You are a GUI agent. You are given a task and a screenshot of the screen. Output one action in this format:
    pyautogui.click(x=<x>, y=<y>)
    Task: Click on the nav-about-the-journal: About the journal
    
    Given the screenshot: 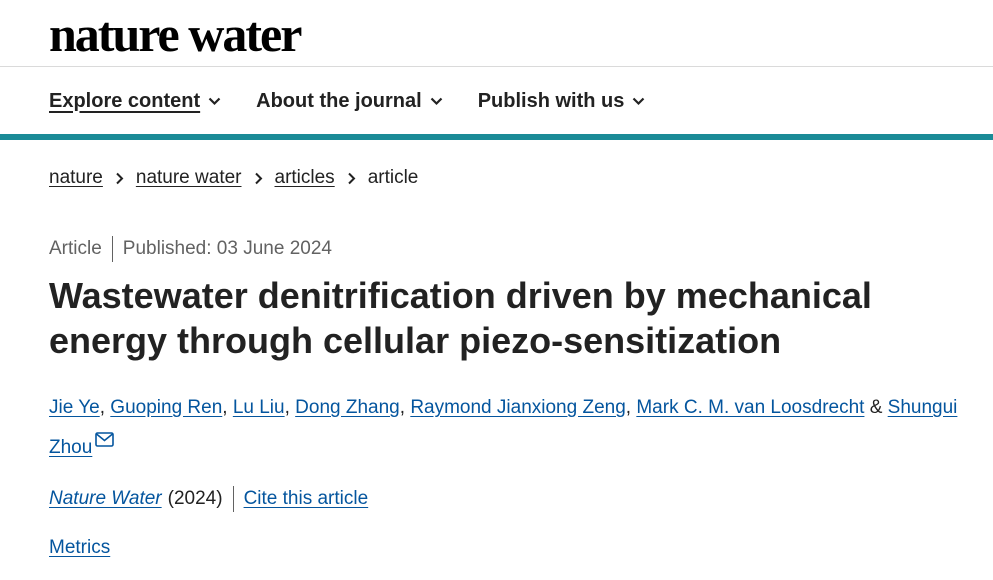 What is the action you would take?
    pyautogui.click(x=349, y=101)
    